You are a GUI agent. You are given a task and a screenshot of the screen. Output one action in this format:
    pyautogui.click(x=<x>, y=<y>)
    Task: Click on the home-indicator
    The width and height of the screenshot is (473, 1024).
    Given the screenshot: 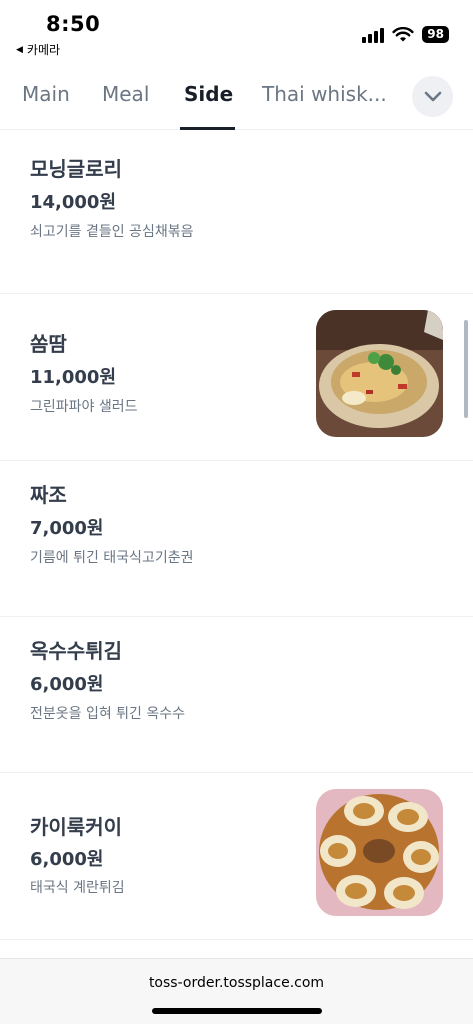 What is the action you would take?
    pyautogui.click(x=237, y=1011)
    